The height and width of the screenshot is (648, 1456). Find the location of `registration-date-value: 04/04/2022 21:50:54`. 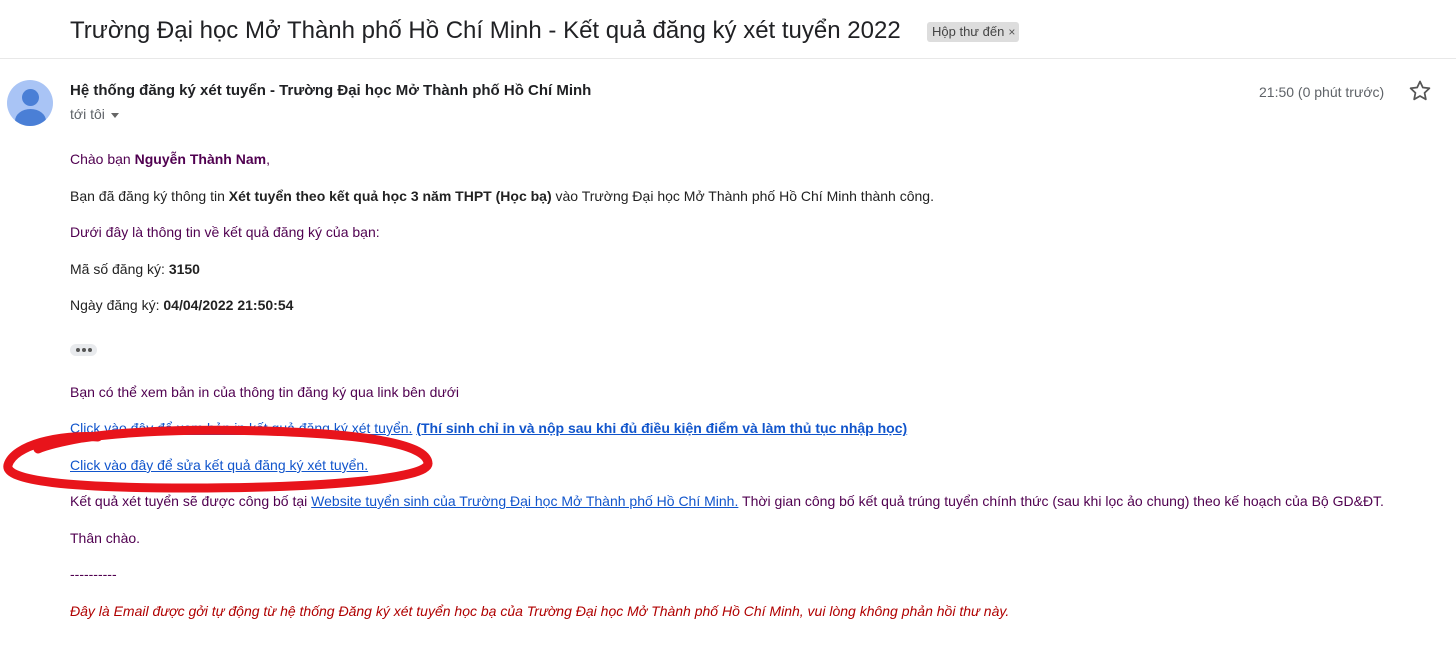

registration-date-value: 04/04/2022 21:50:54 is located at coordinates (228, 305).